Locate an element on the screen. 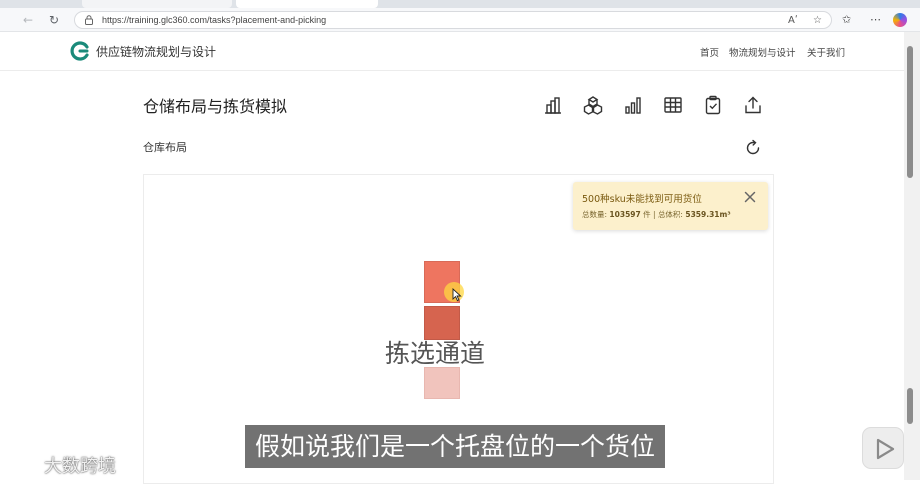  site-header: 供应链物流规划与设计 首页 物流规划与设计 关于我们 is located at coordinates (452, 52).